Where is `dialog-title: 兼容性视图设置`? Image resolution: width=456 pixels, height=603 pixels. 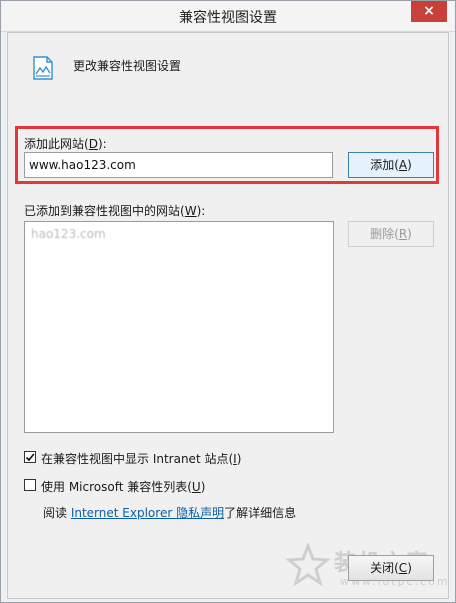 dialog-title: 兼容性视图设置 is located at coordinates (228, 18).